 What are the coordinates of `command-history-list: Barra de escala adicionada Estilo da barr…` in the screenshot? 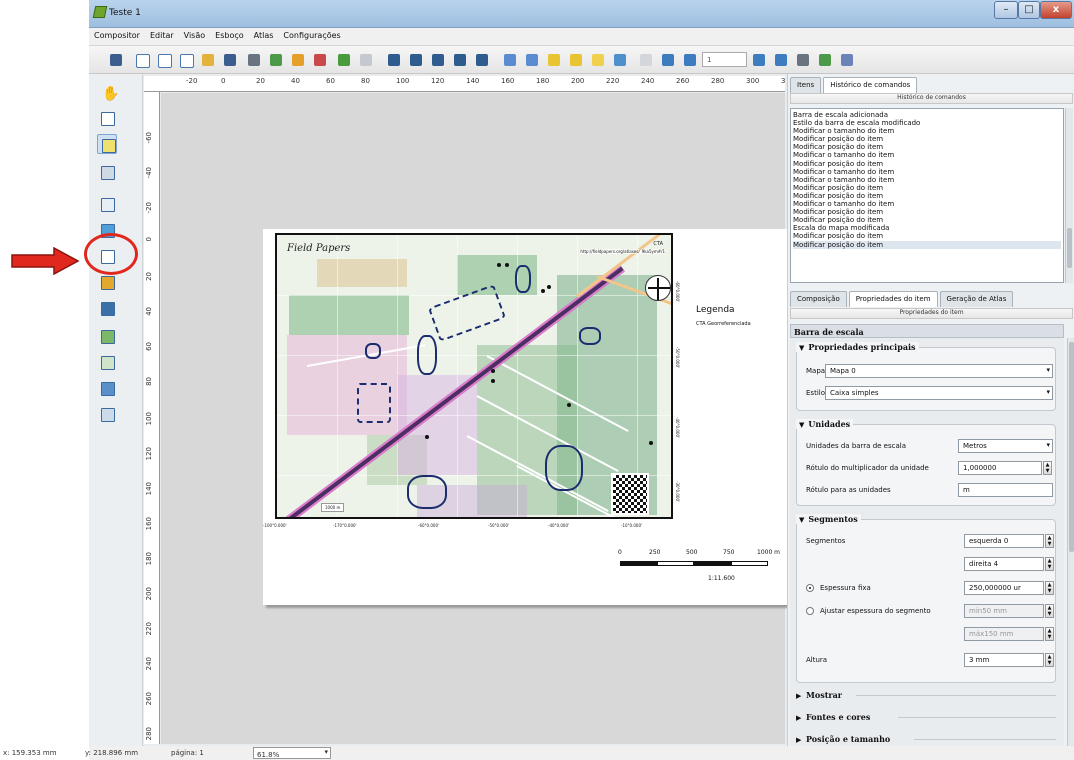 It's located at (927, 195).